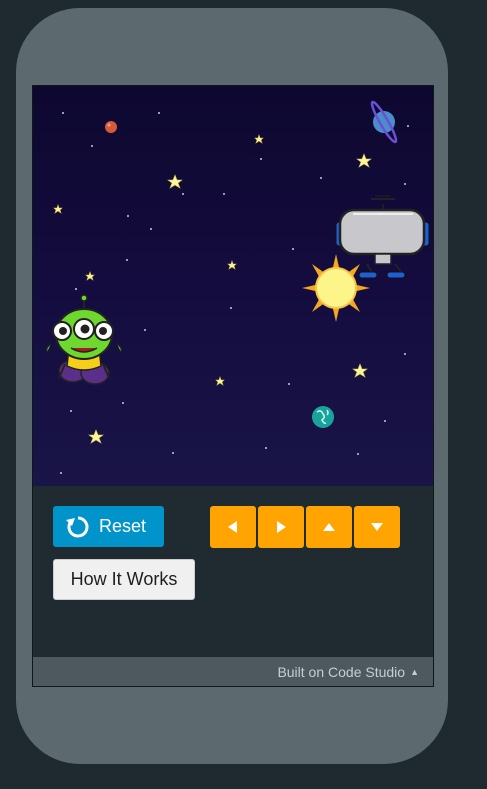 This screenshot has height=789, width=487. What do you see at coordinates (111, 127) in the screenshot?
I see `mars-planet` at bounding box center [111, 127].